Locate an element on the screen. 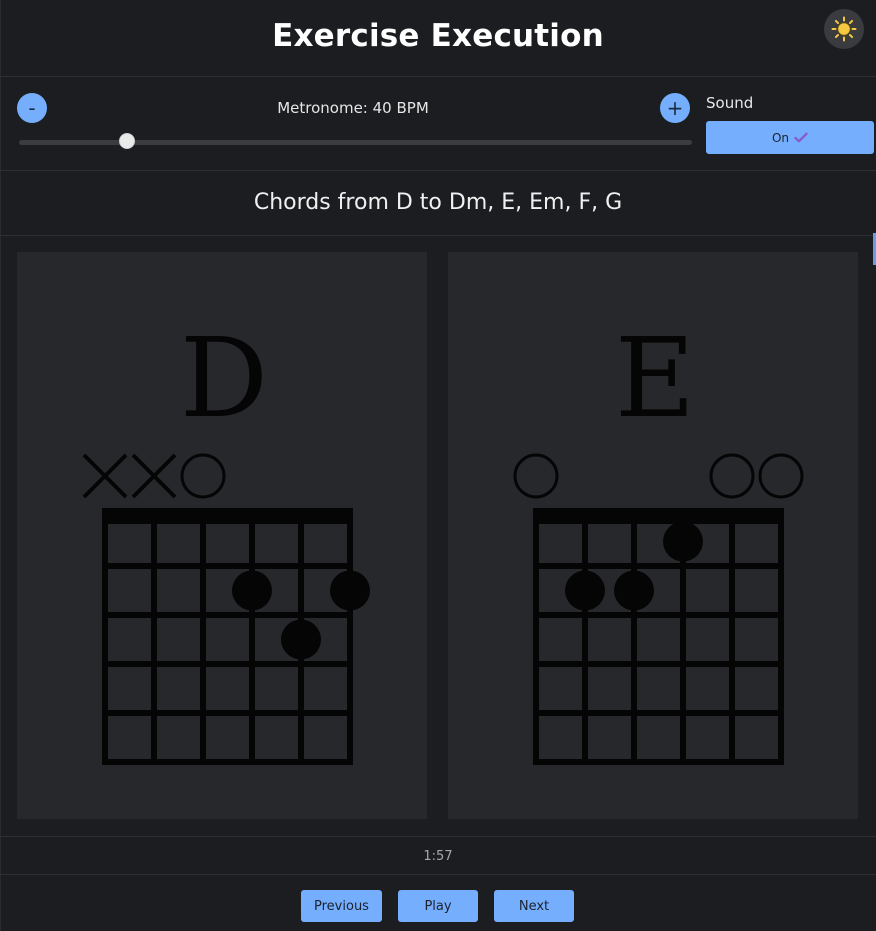 The height and width of the screenshot is (931, 876). chord-name: D is located at coordinates (224, 378).